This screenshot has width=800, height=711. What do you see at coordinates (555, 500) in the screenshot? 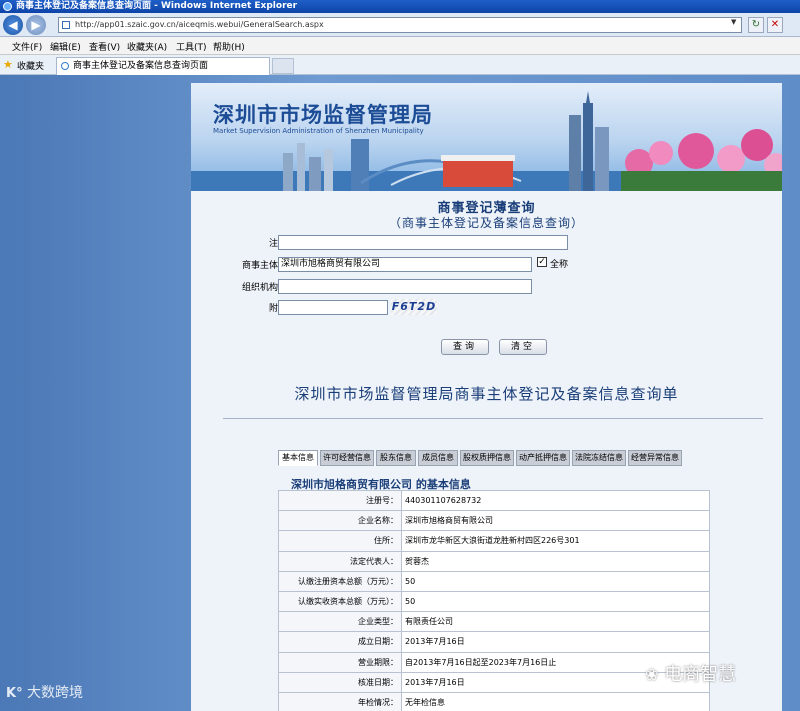
I see `field-value: 440301107628732` at bounding box center [555, 500].